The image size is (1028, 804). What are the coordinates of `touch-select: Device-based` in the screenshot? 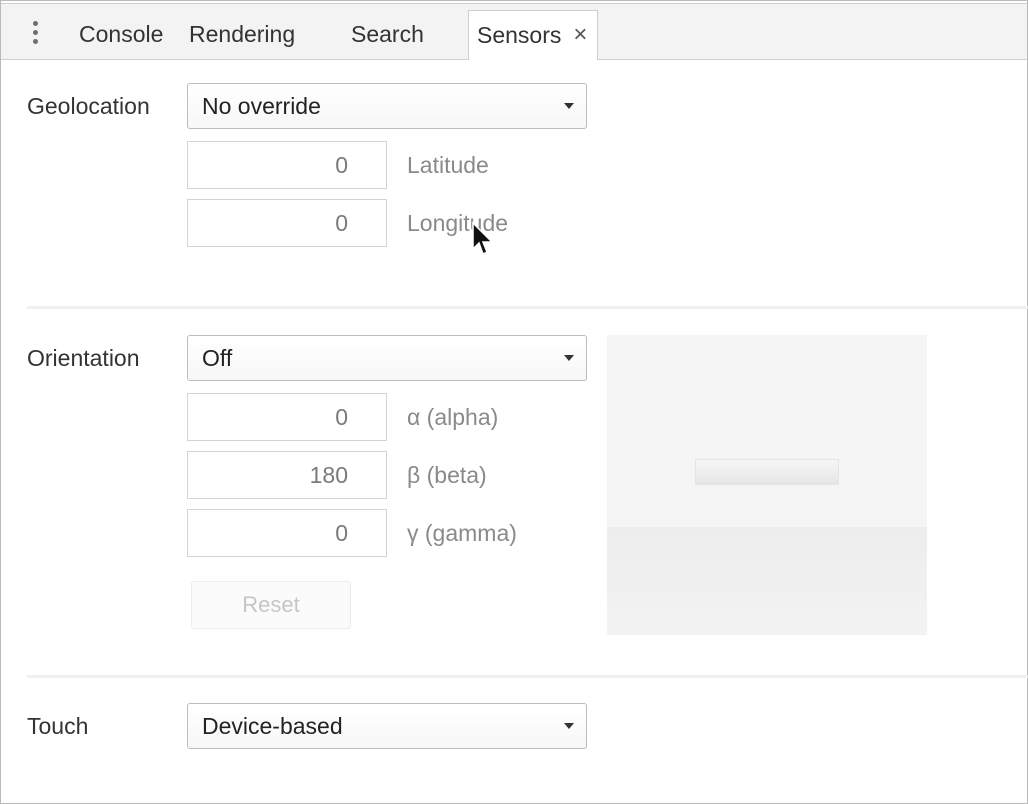 It's located at (387, 726).